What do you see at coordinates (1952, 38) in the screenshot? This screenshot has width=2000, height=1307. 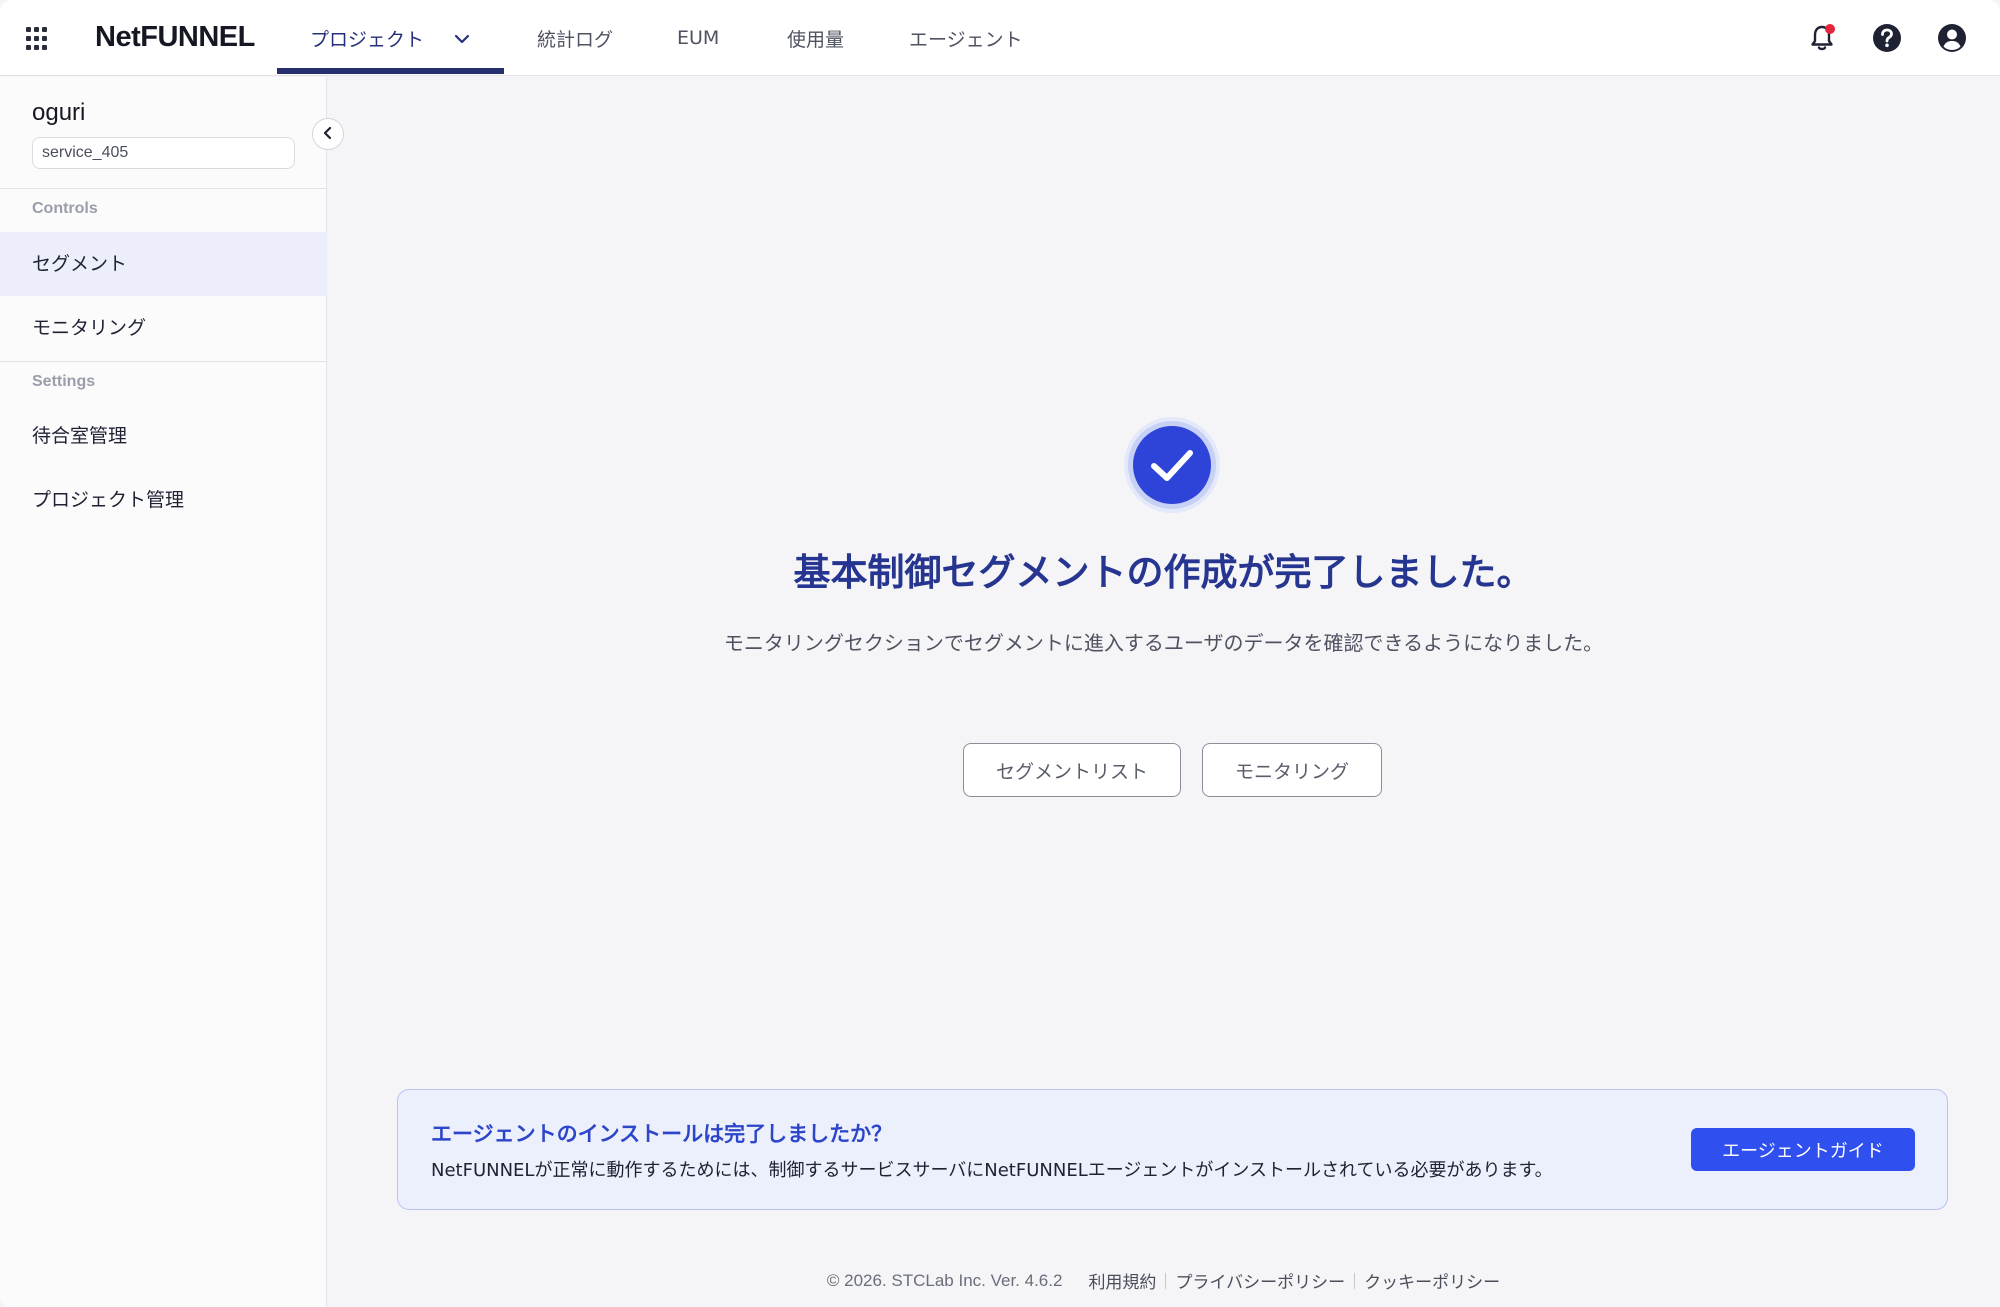 I see `account-icon` at bounding box center [1952, 38].